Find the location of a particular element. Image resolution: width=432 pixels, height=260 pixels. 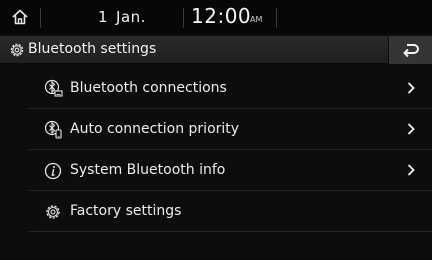

back-arrow-icon is located at coordinates (411, 51).